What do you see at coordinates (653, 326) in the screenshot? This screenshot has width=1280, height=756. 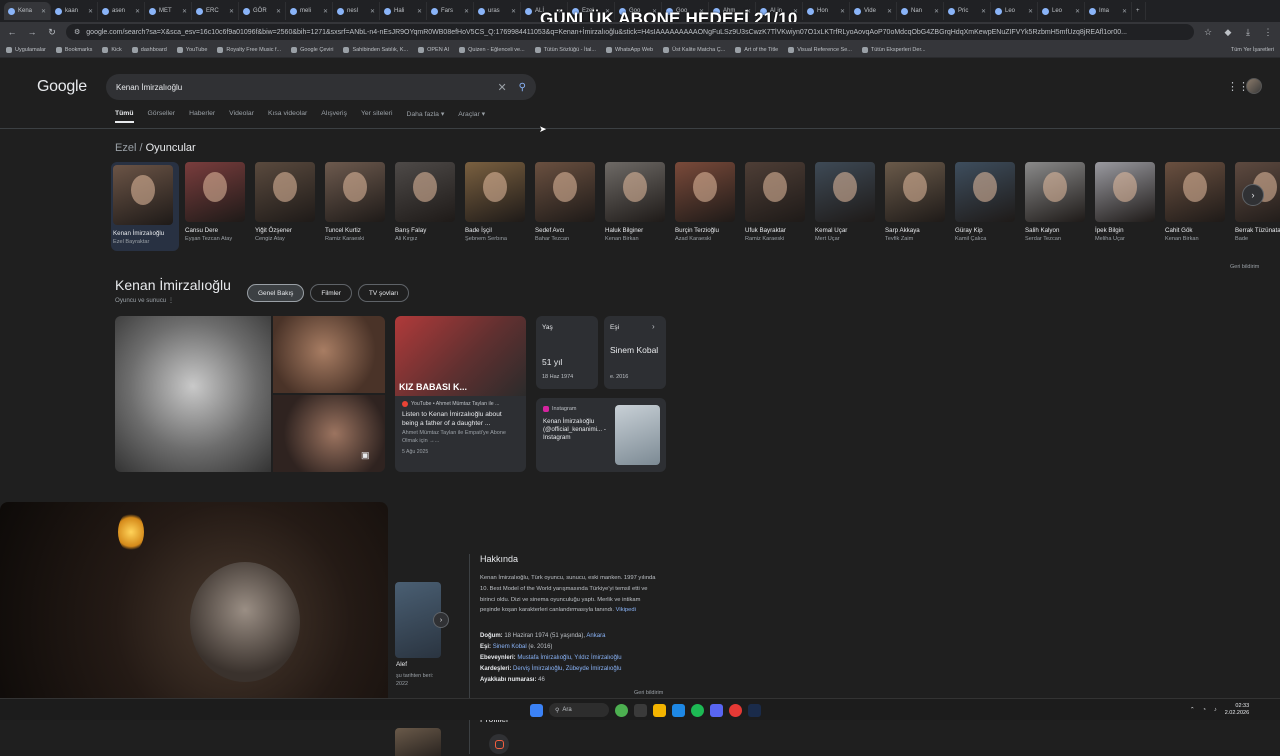 I see `chevron-right-icon: ›` at bounding box center [653, 326].